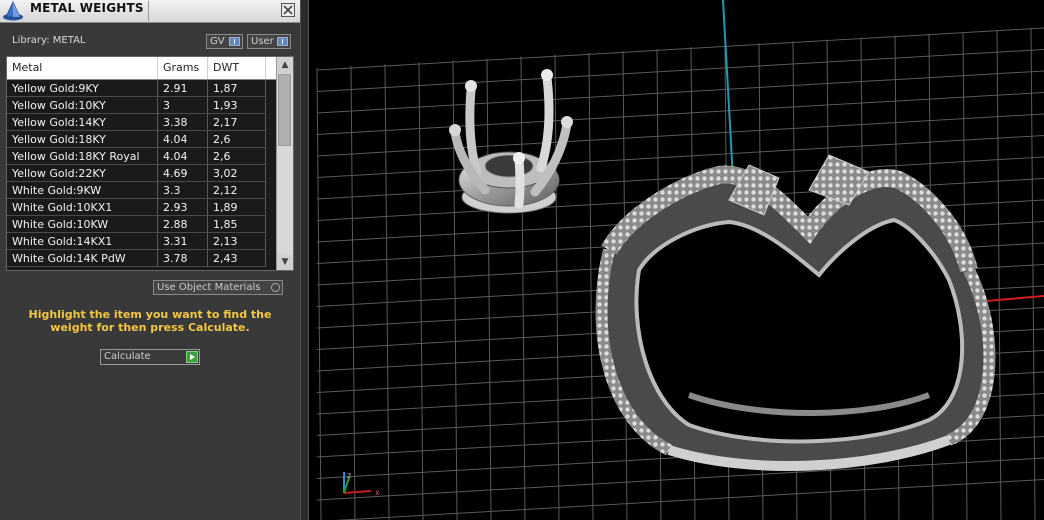  What do you see at coordinates (349, 475) in the screenshot?
I see `svg-text: z` at bounding box center [349, 475].